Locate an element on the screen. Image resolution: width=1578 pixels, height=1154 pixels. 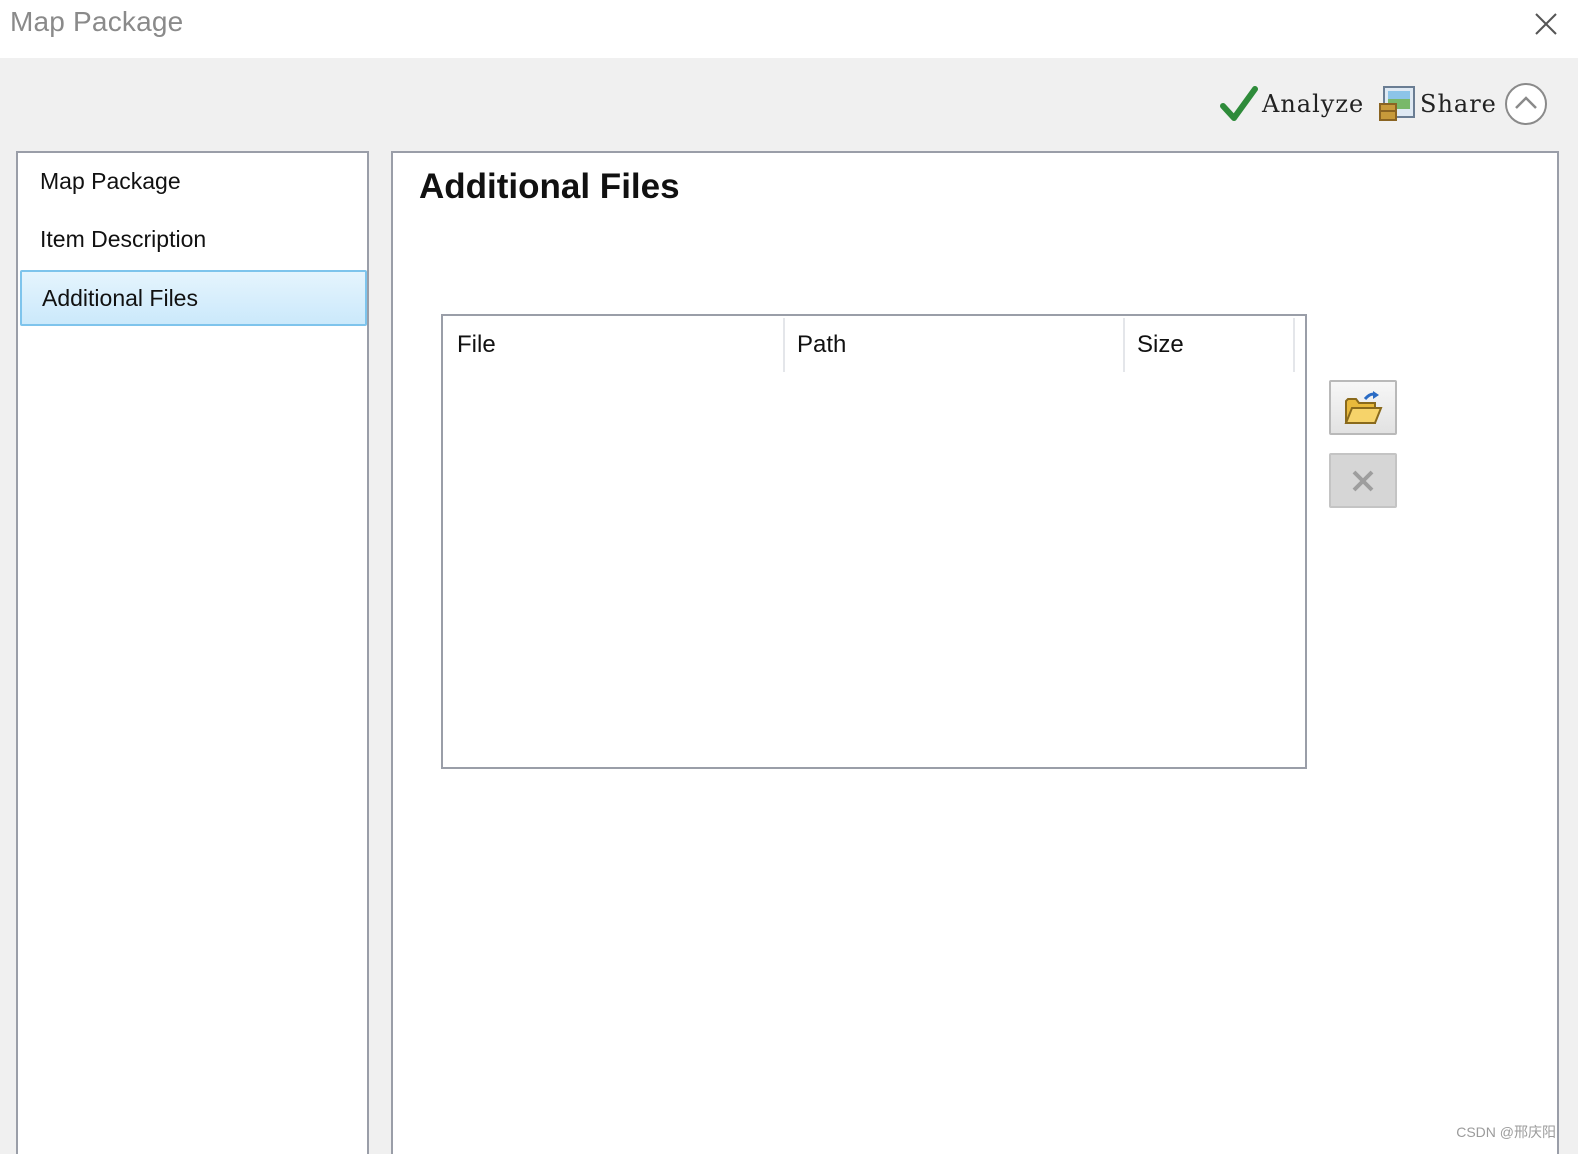
watermark: CSDN @邢庆阳 is located at coordinates (1506, 1132).